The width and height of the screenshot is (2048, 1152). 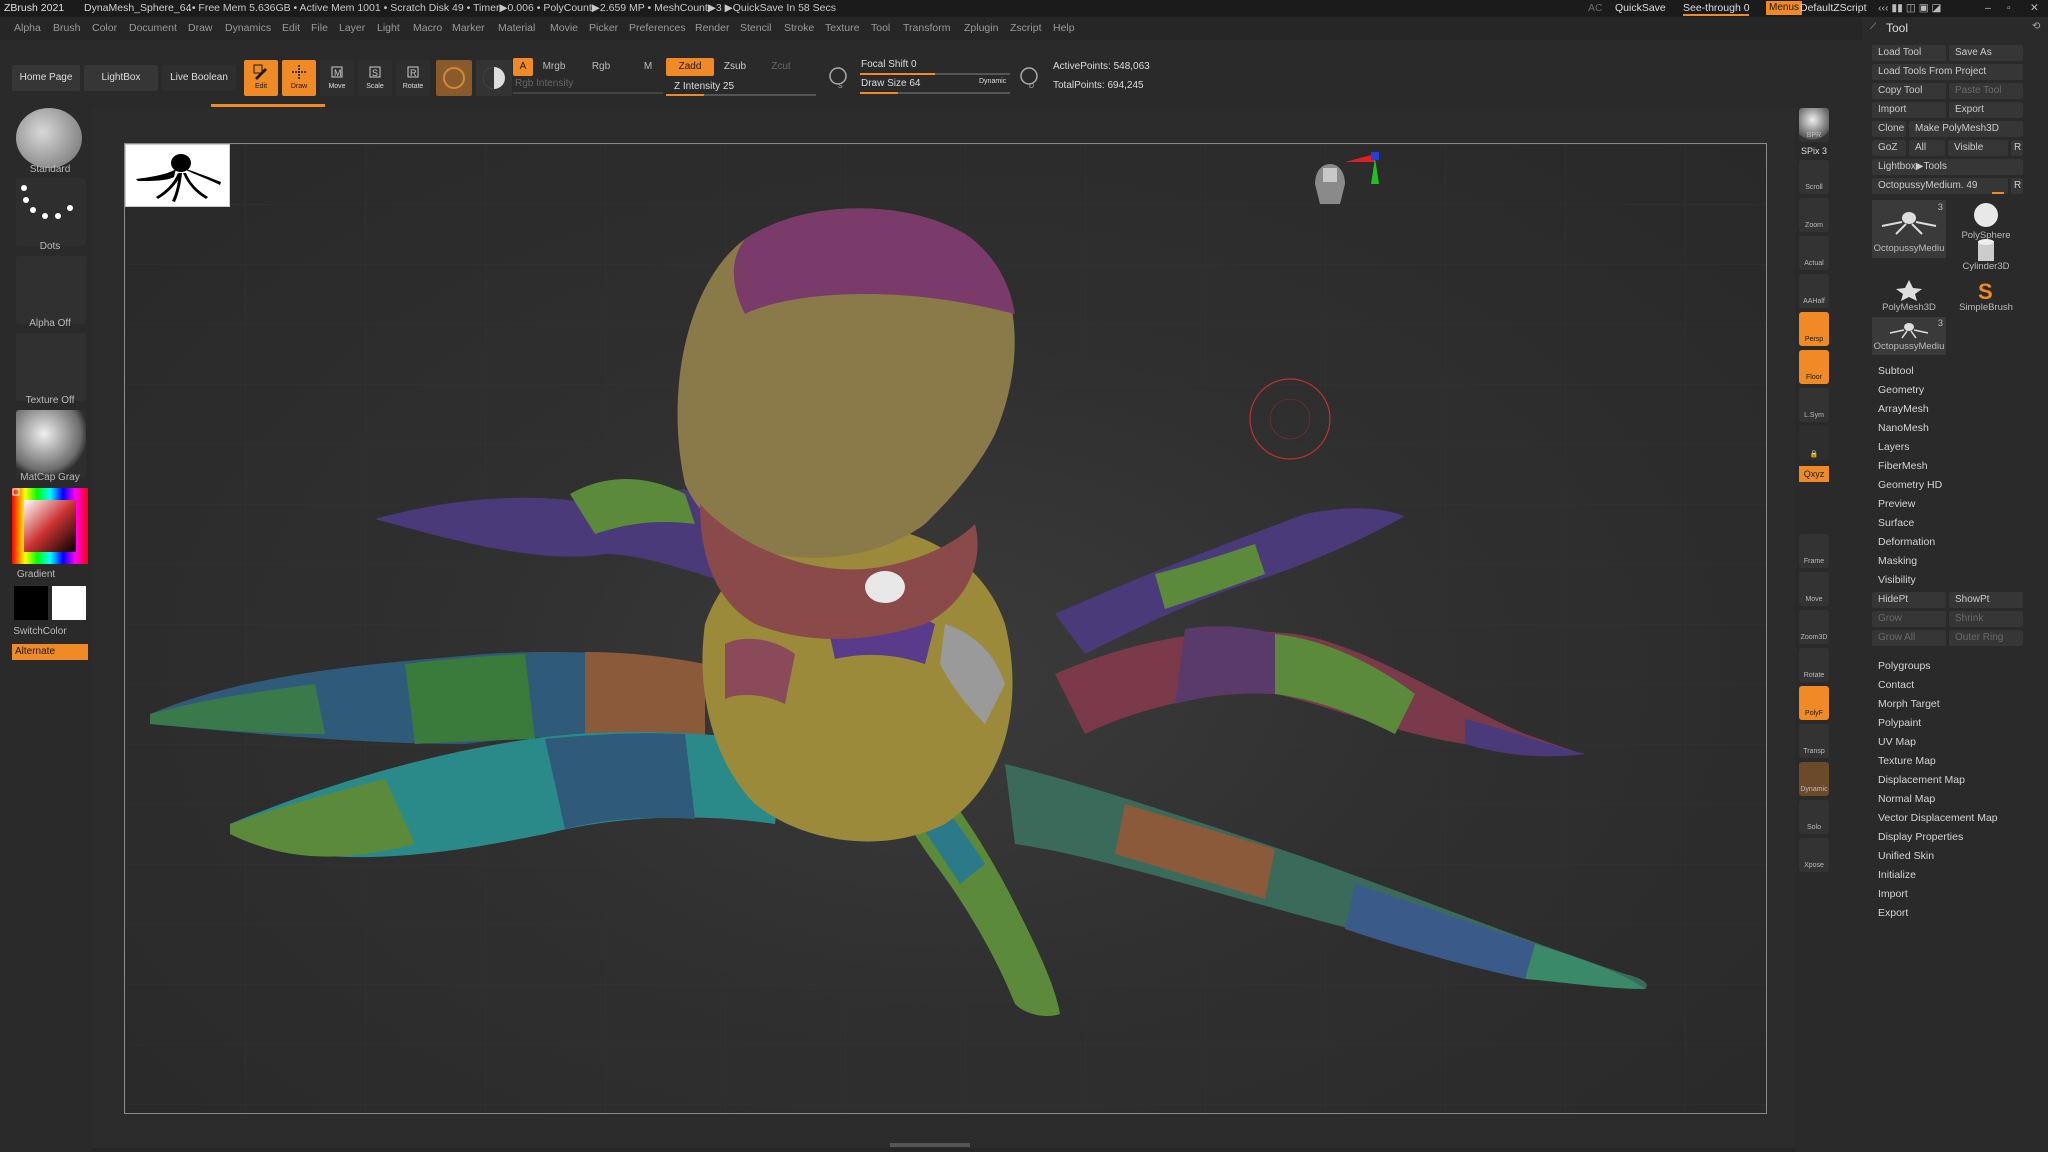 I want to click on dynamic-button: Dynamic, so click(x=1814, y=779).